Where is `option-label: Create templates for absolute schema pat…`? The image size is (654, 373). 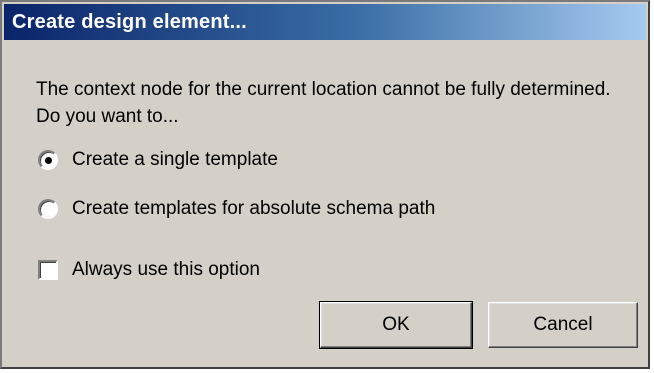 option-label: Create templates for absolute schema pat… is located at coordinates (254, 208).